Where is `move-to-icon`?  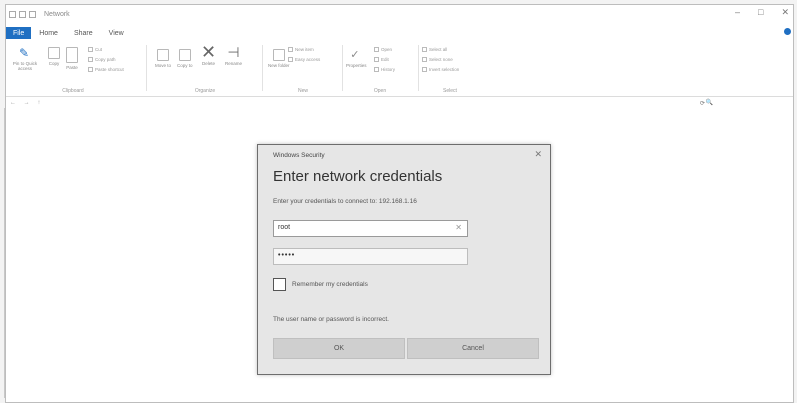 move-to-icon is located at coordinates (163, 55).